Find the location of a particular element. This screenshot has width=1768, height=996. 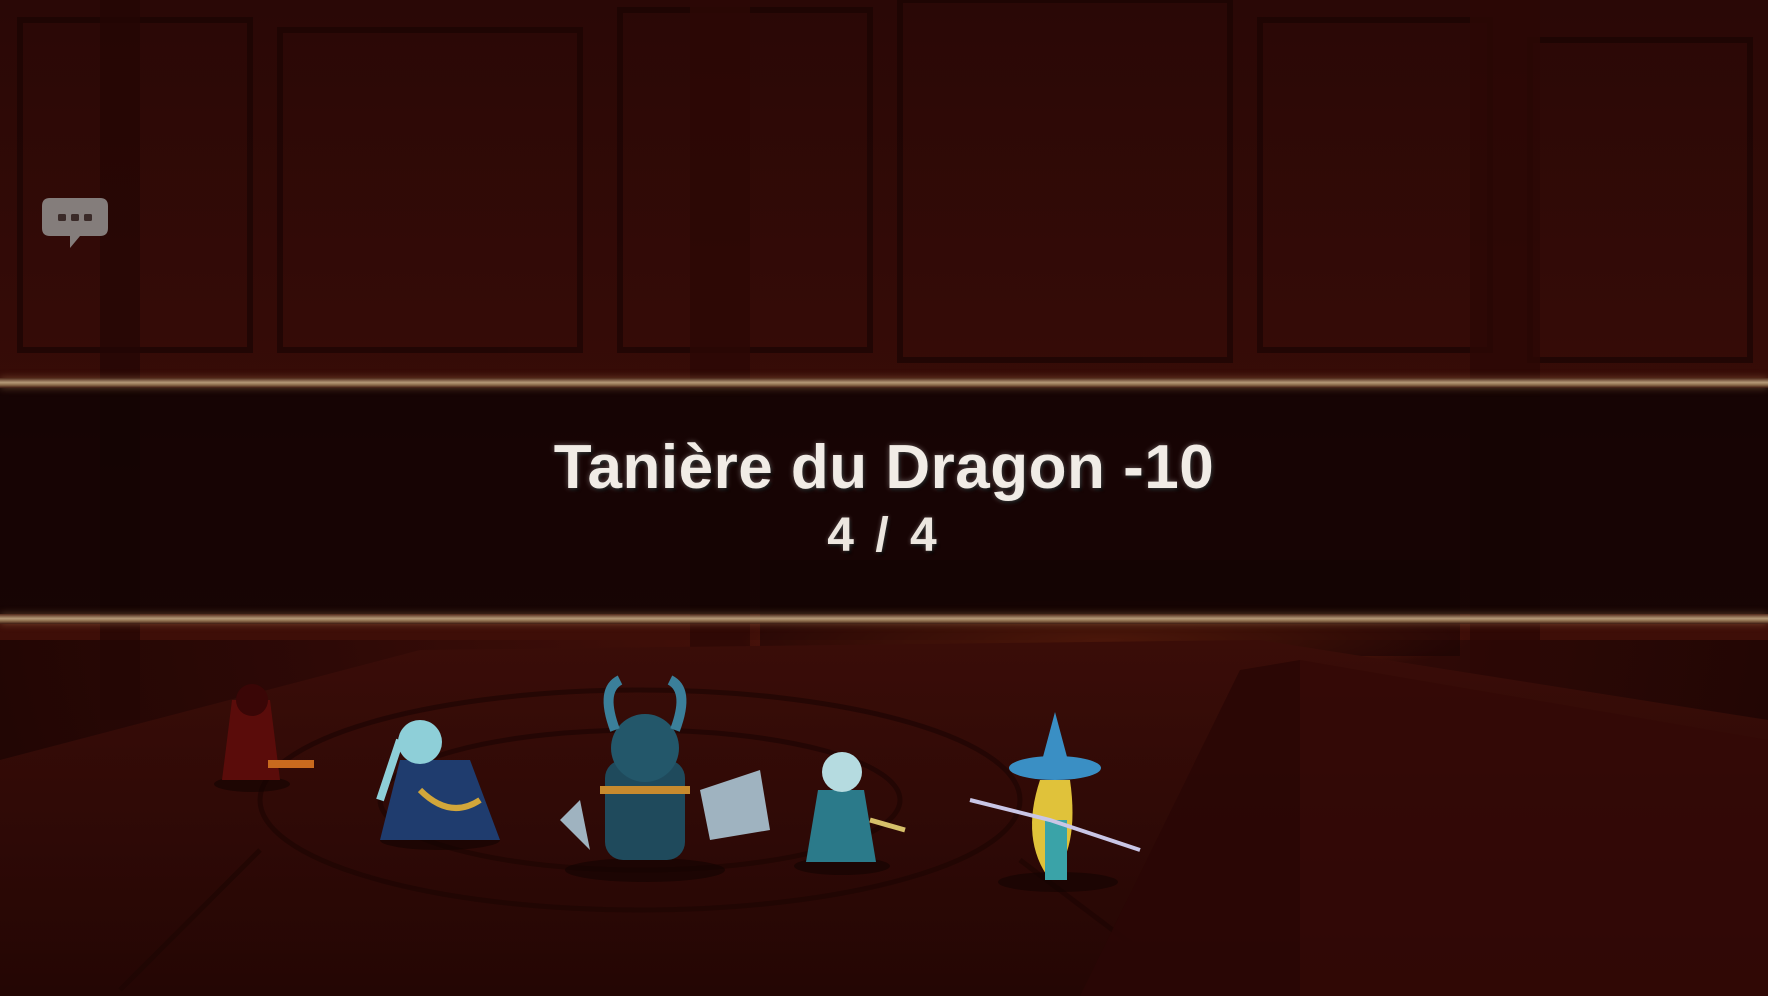

monster-blue-mage is located at coordinates (438, 785).